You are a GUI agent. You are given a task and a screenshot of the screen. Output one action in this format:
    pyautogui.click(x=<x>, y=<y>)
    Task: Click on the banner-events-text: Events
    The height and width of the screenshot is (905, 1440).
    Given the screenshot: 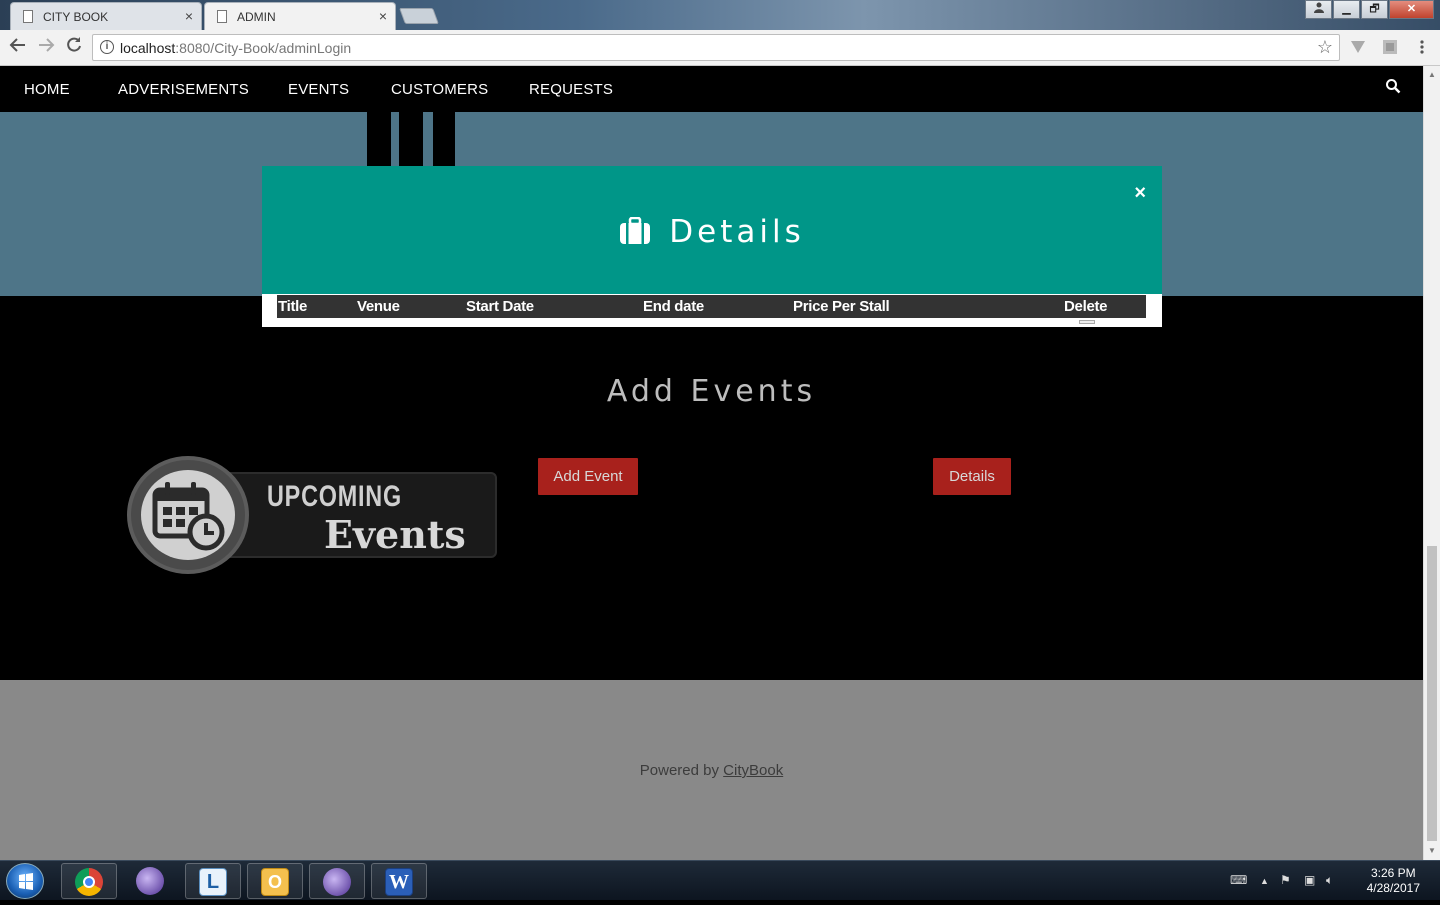 What is the action you would take?
    pyautogui.click(x=395, y=534)
    